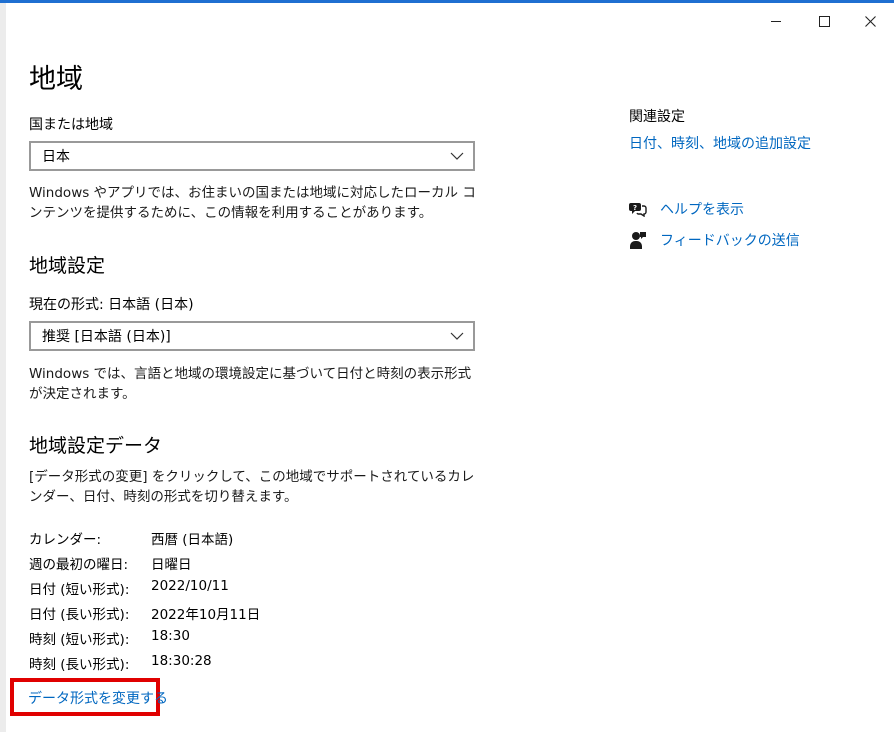  Describe the element at coordinates (3, 367) in the screenshot. I see `window-left-edge` at that location.